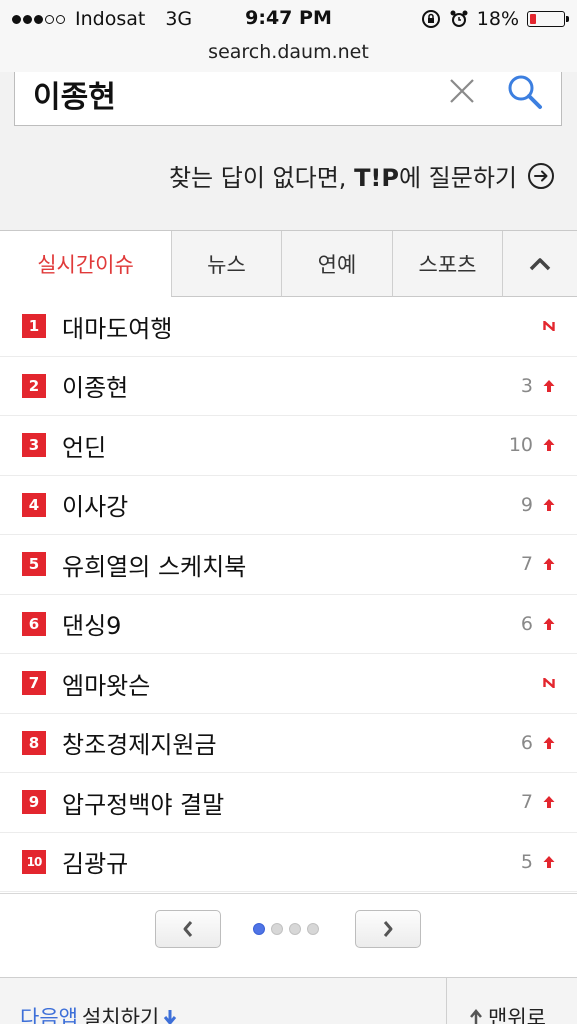 This screenshot has width=577, height=1024. Describe the element at coordinates (106, 683) in the screenshot. I see `keyword-link: 엠마왓슨` at that location.